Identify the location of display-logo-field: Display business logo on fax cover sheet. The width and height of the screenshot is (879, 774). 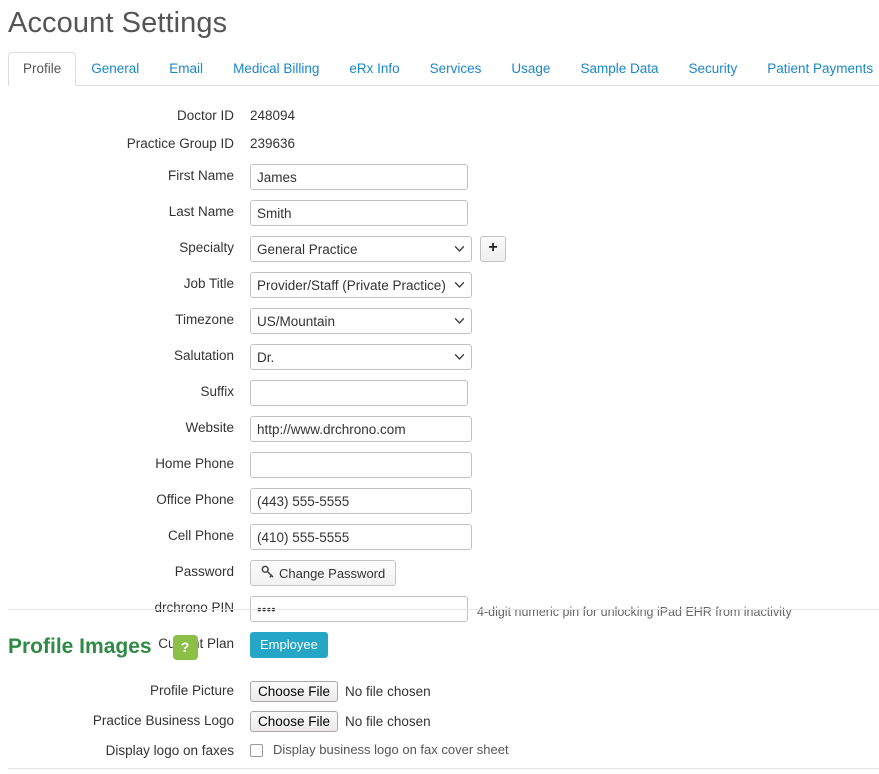
(379, 748).